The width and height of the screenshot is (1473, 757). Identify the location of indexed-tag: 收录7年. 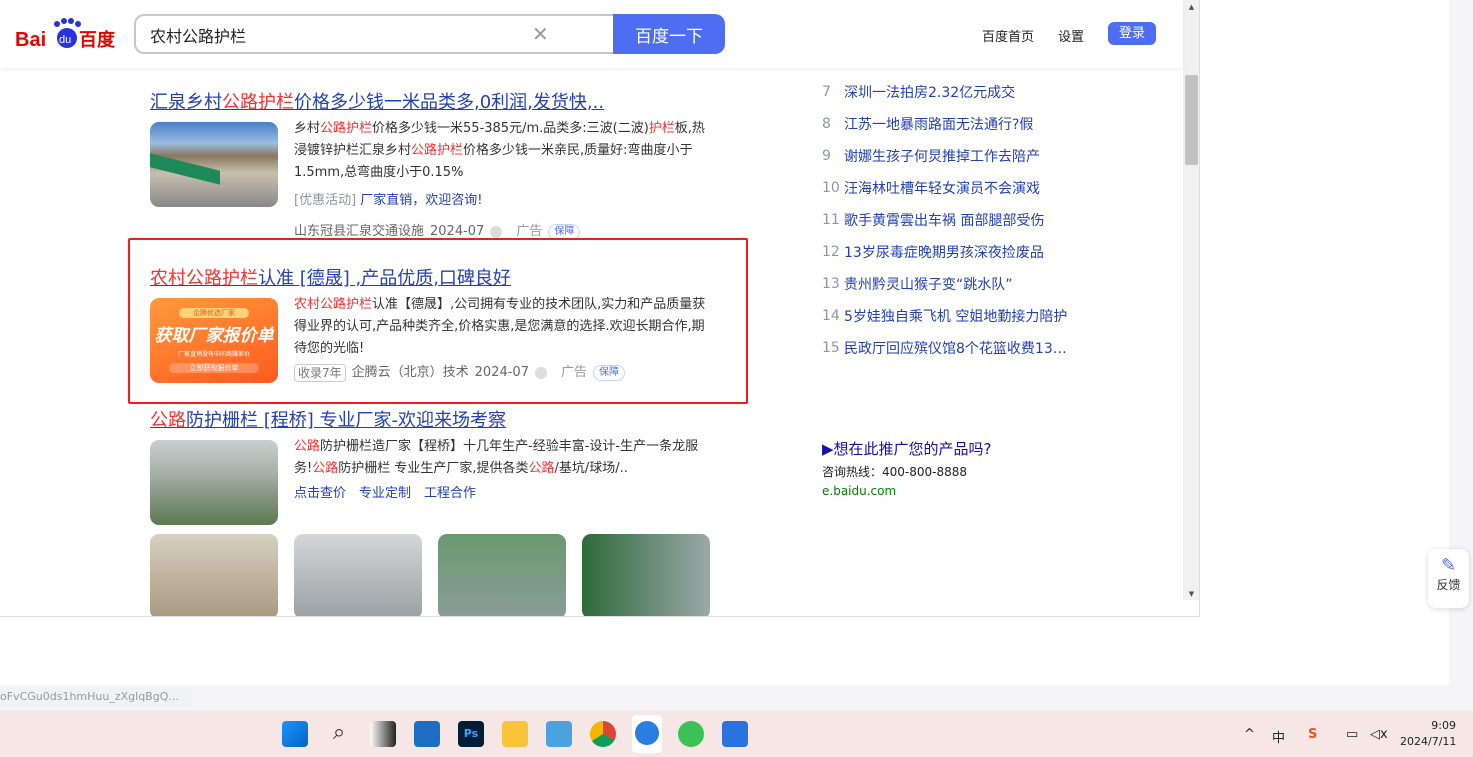
(320, 373).